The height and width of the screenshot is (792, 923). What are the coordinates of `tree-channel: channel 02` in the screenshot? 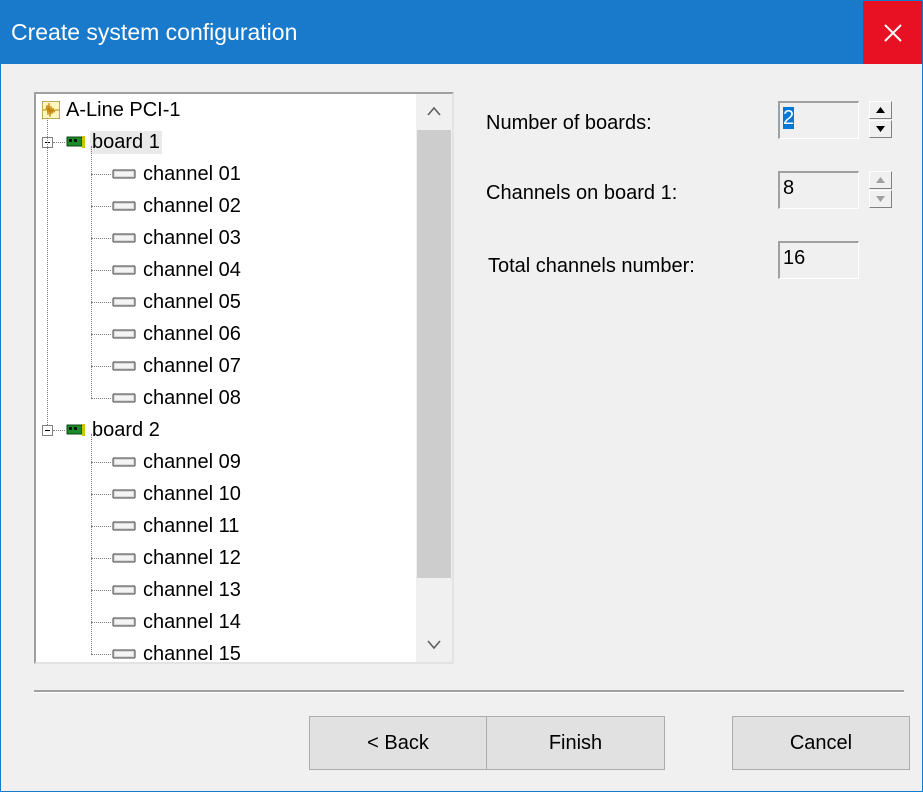 It's located at (177, 206).